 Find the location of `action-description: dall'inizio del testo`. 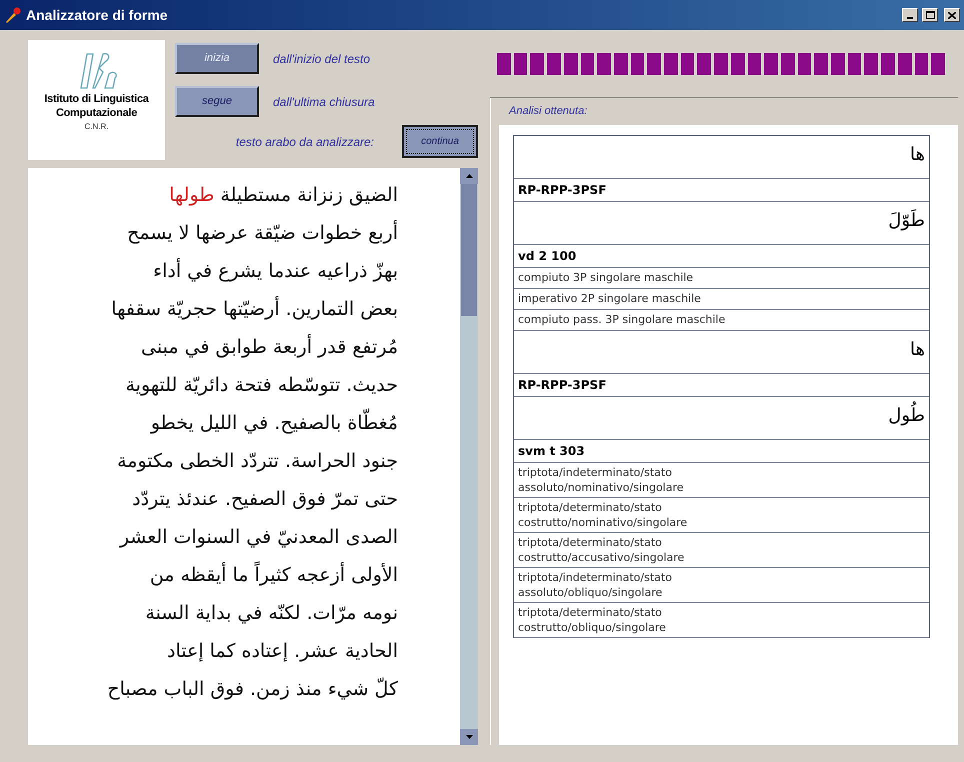

action-description: dall'inizio del testo is located at coordinates (321, 59).